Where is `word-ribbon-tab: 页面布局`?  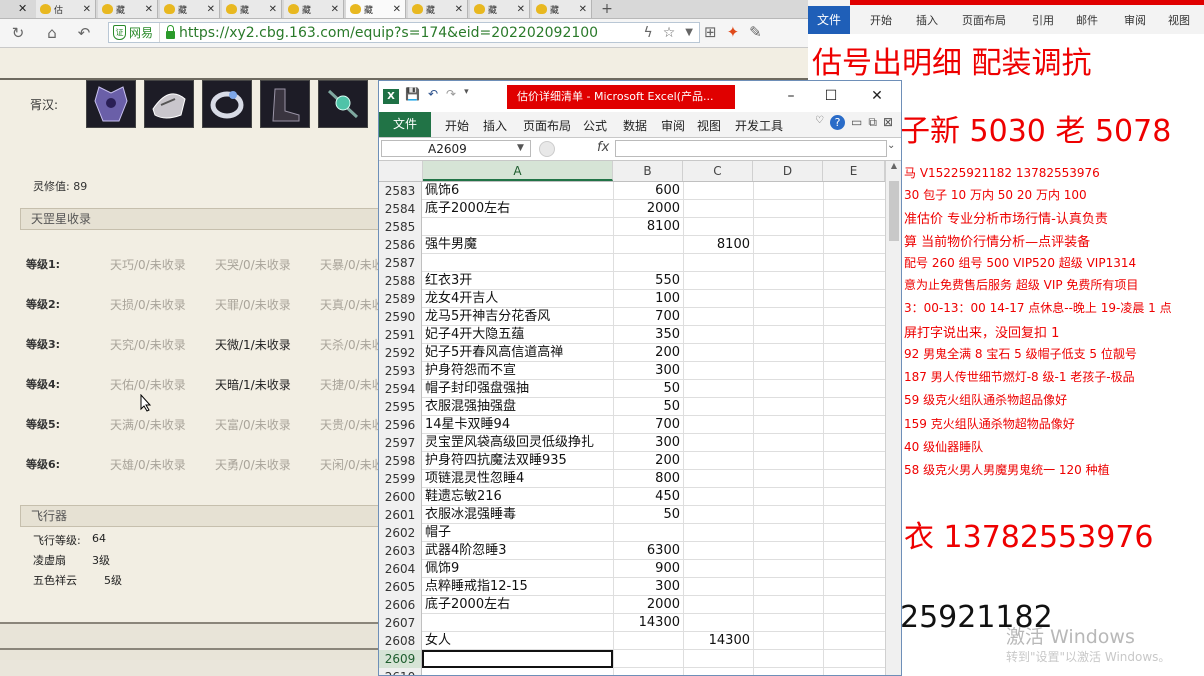 word-ribbon-tab: 页面布局 is located at coordinates (984, 20).